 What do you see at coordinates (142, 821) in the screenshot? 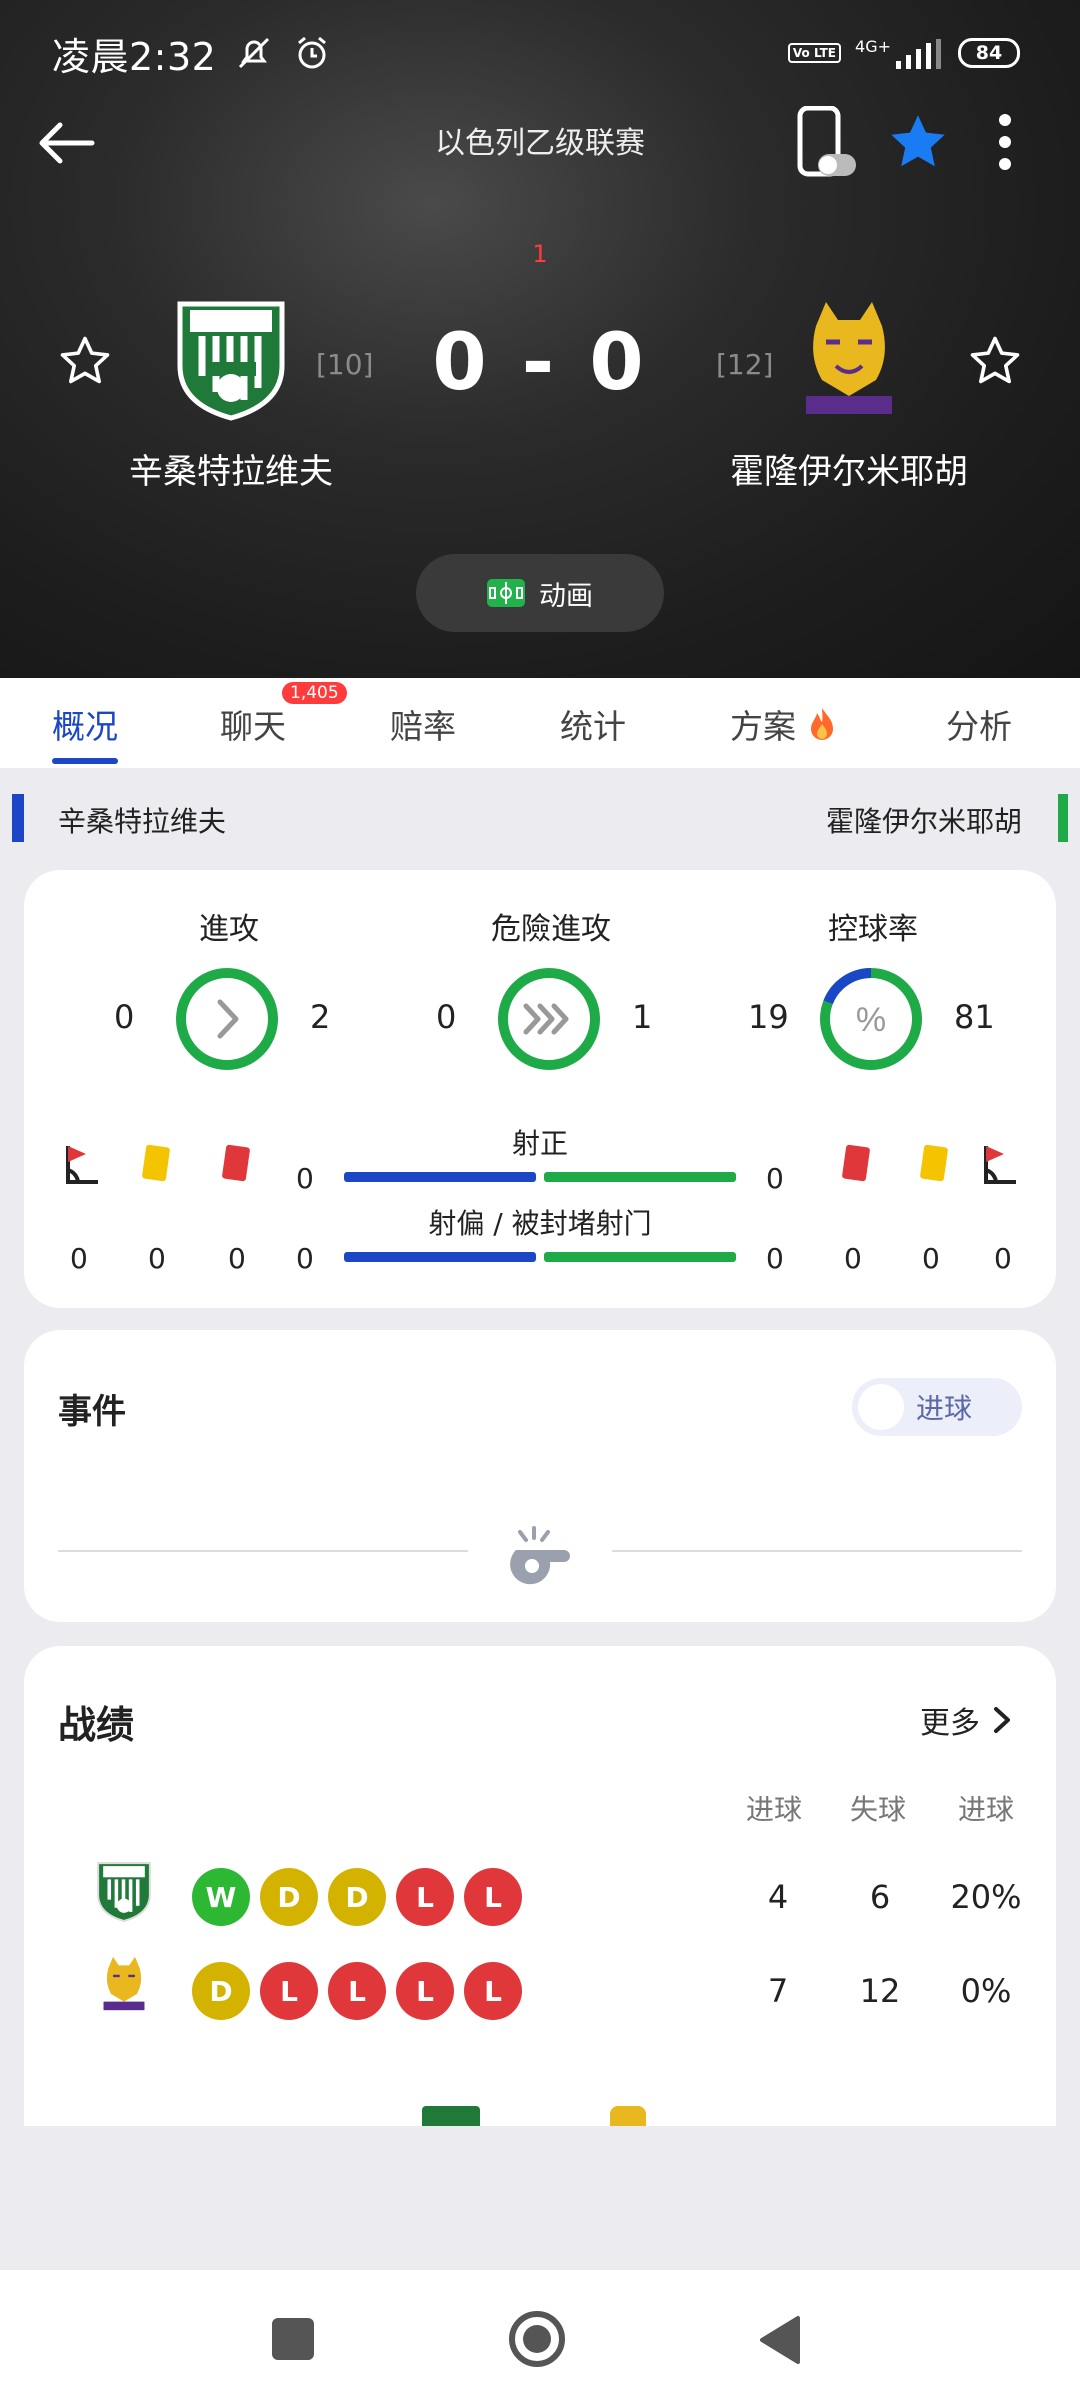
I see `home-team-label: 辛桑特拉维夫` at bounding box center [142, 821].